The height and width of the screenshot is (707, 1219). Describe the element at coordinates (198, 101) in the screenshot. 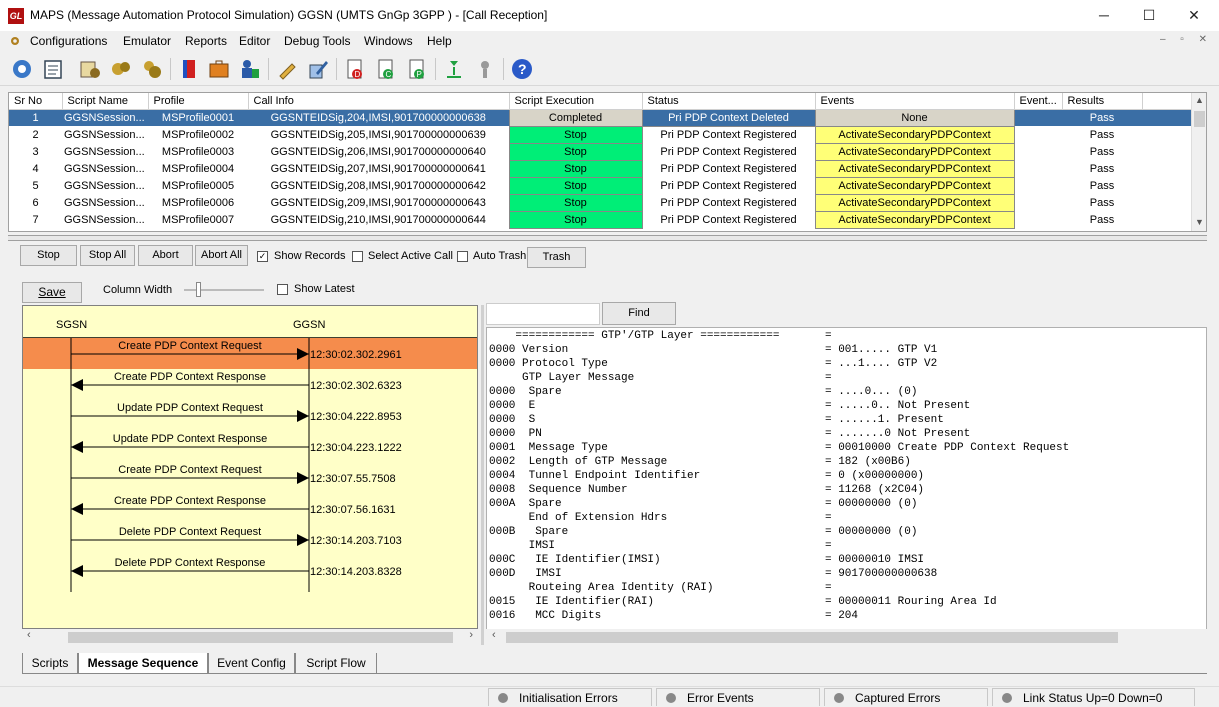

I see `col-header-profile: Profile` at that location.